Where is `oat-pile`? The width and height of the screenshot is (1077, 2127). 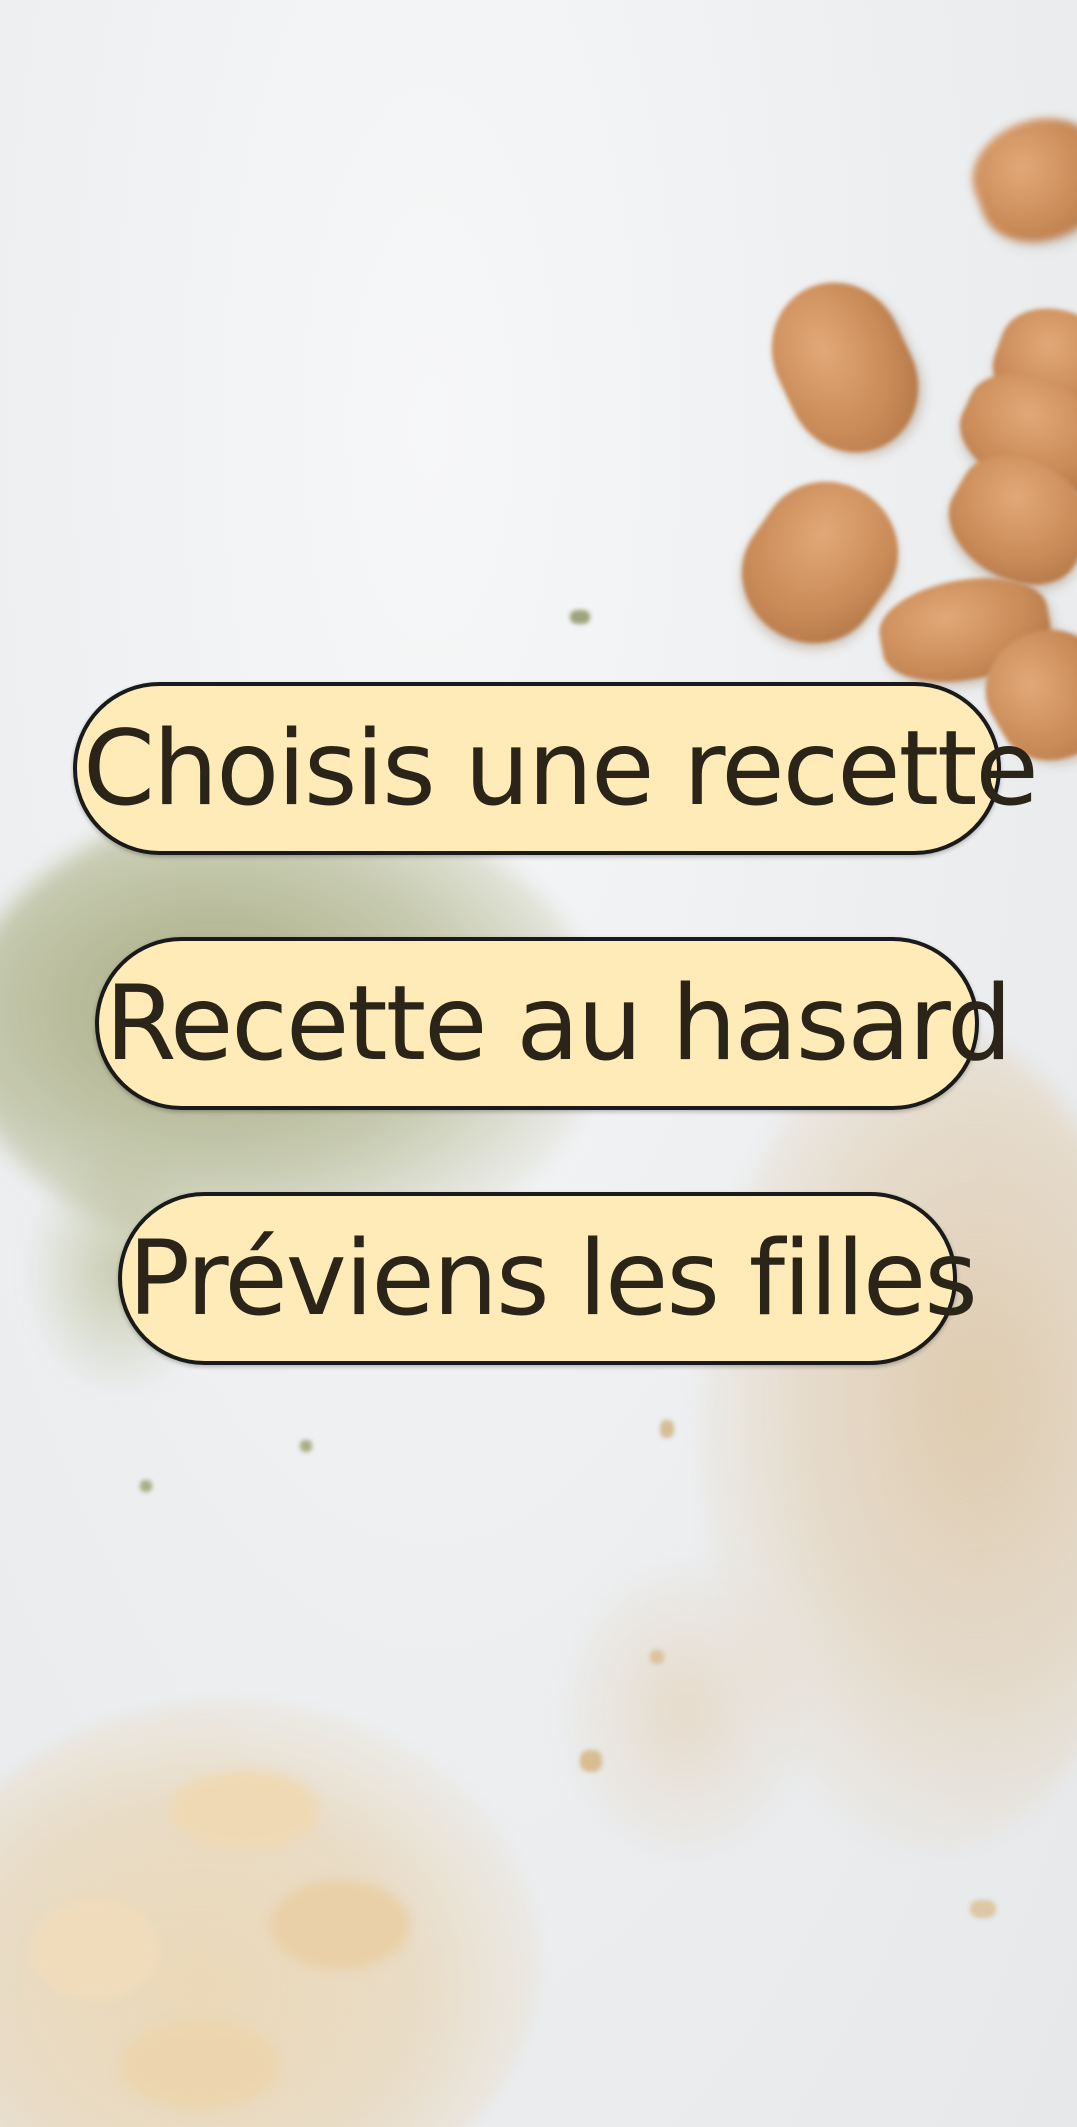
oat-pile is located at coordinates (685, 1710).